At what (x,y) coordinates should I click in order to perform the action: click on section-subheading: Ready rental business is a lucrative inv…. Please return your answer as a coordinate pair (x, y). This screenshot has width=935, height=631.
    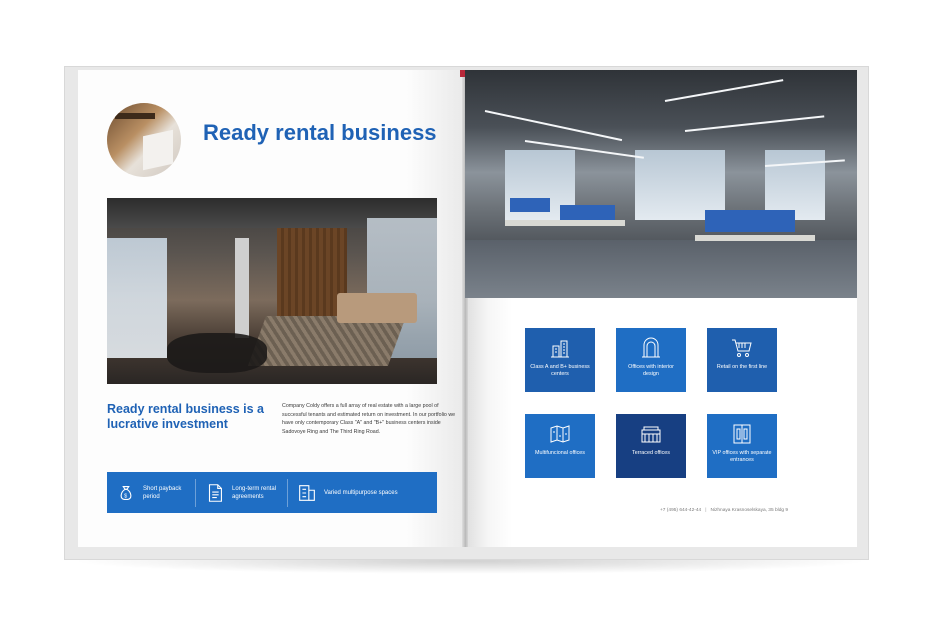
    Looking at the image, I should click on (186, 416).